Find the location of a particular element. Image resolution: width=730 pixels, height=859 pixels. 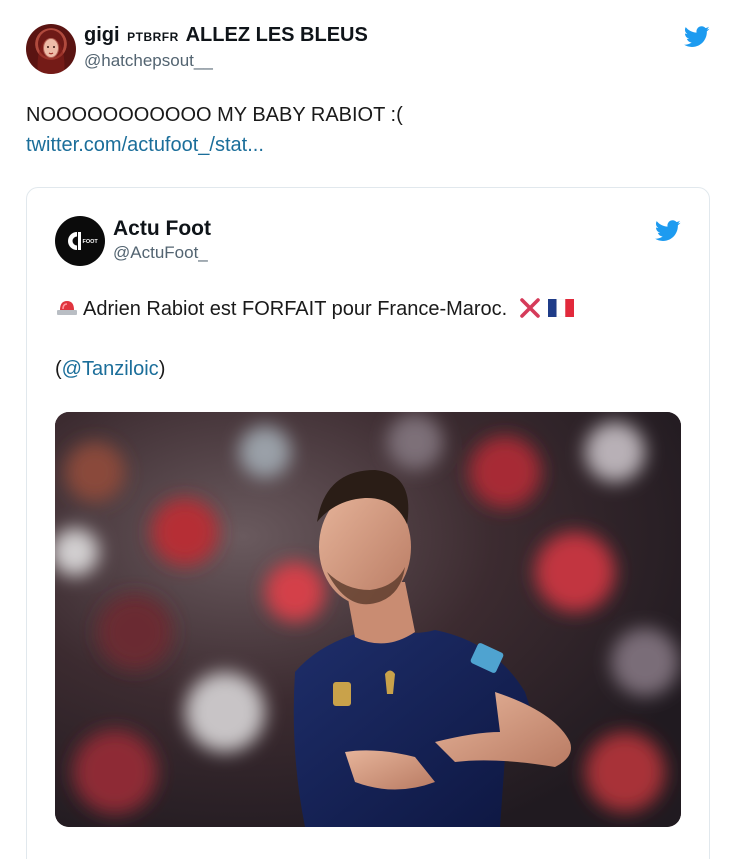

actu-foot-logo-icon: FOOT is located at coordinates (83, 241).